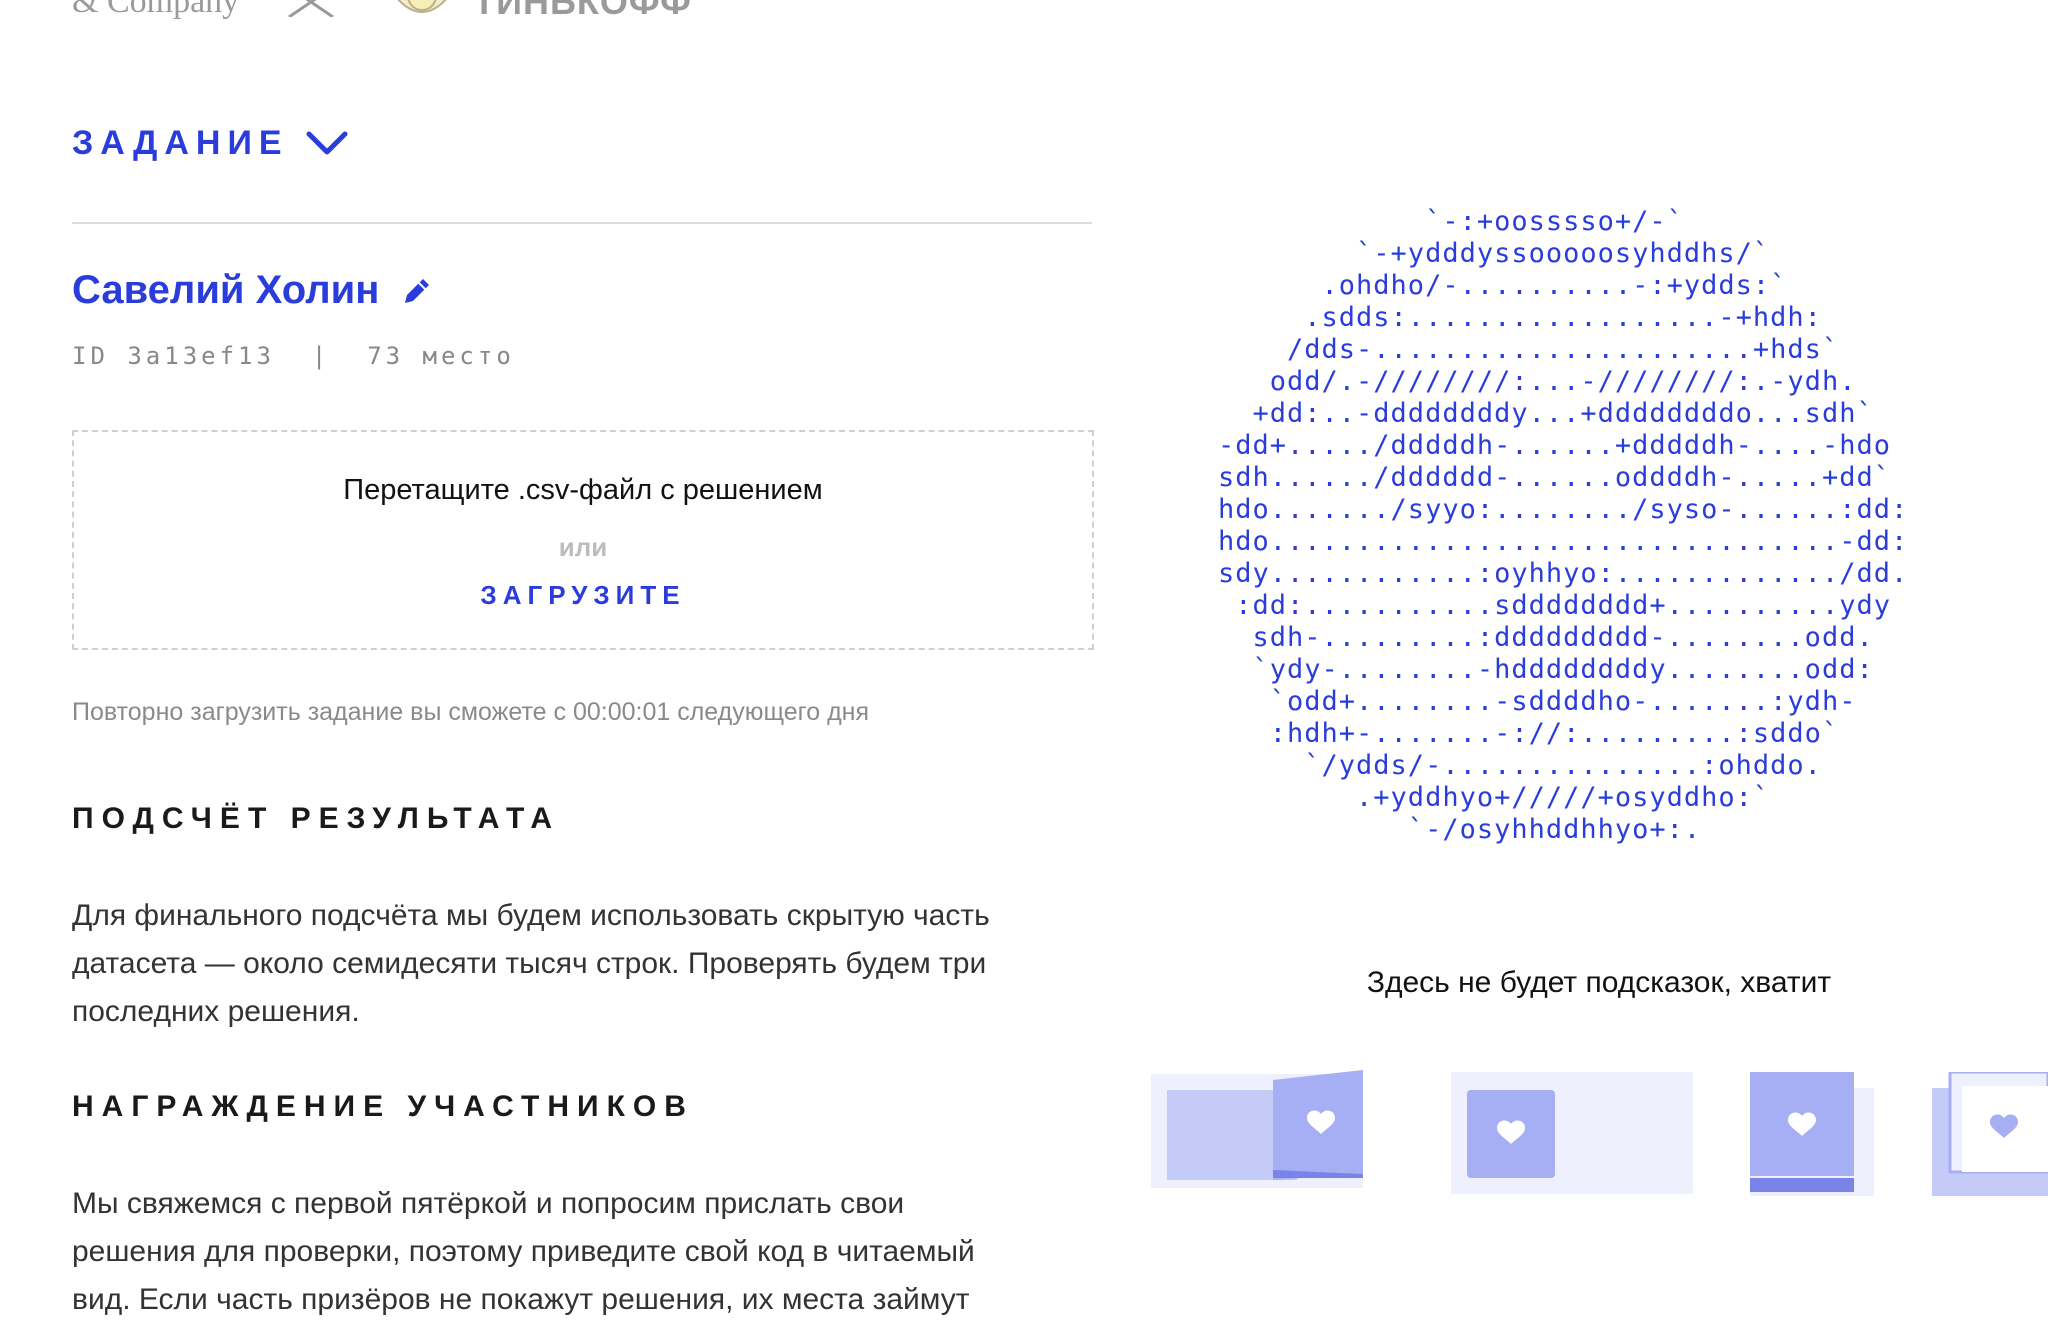 Image resolution: width=2048 pixels, height=1324 pixels. Describe the element at coordinates (582, 223) in the screenshot. I see `divider` at that location.